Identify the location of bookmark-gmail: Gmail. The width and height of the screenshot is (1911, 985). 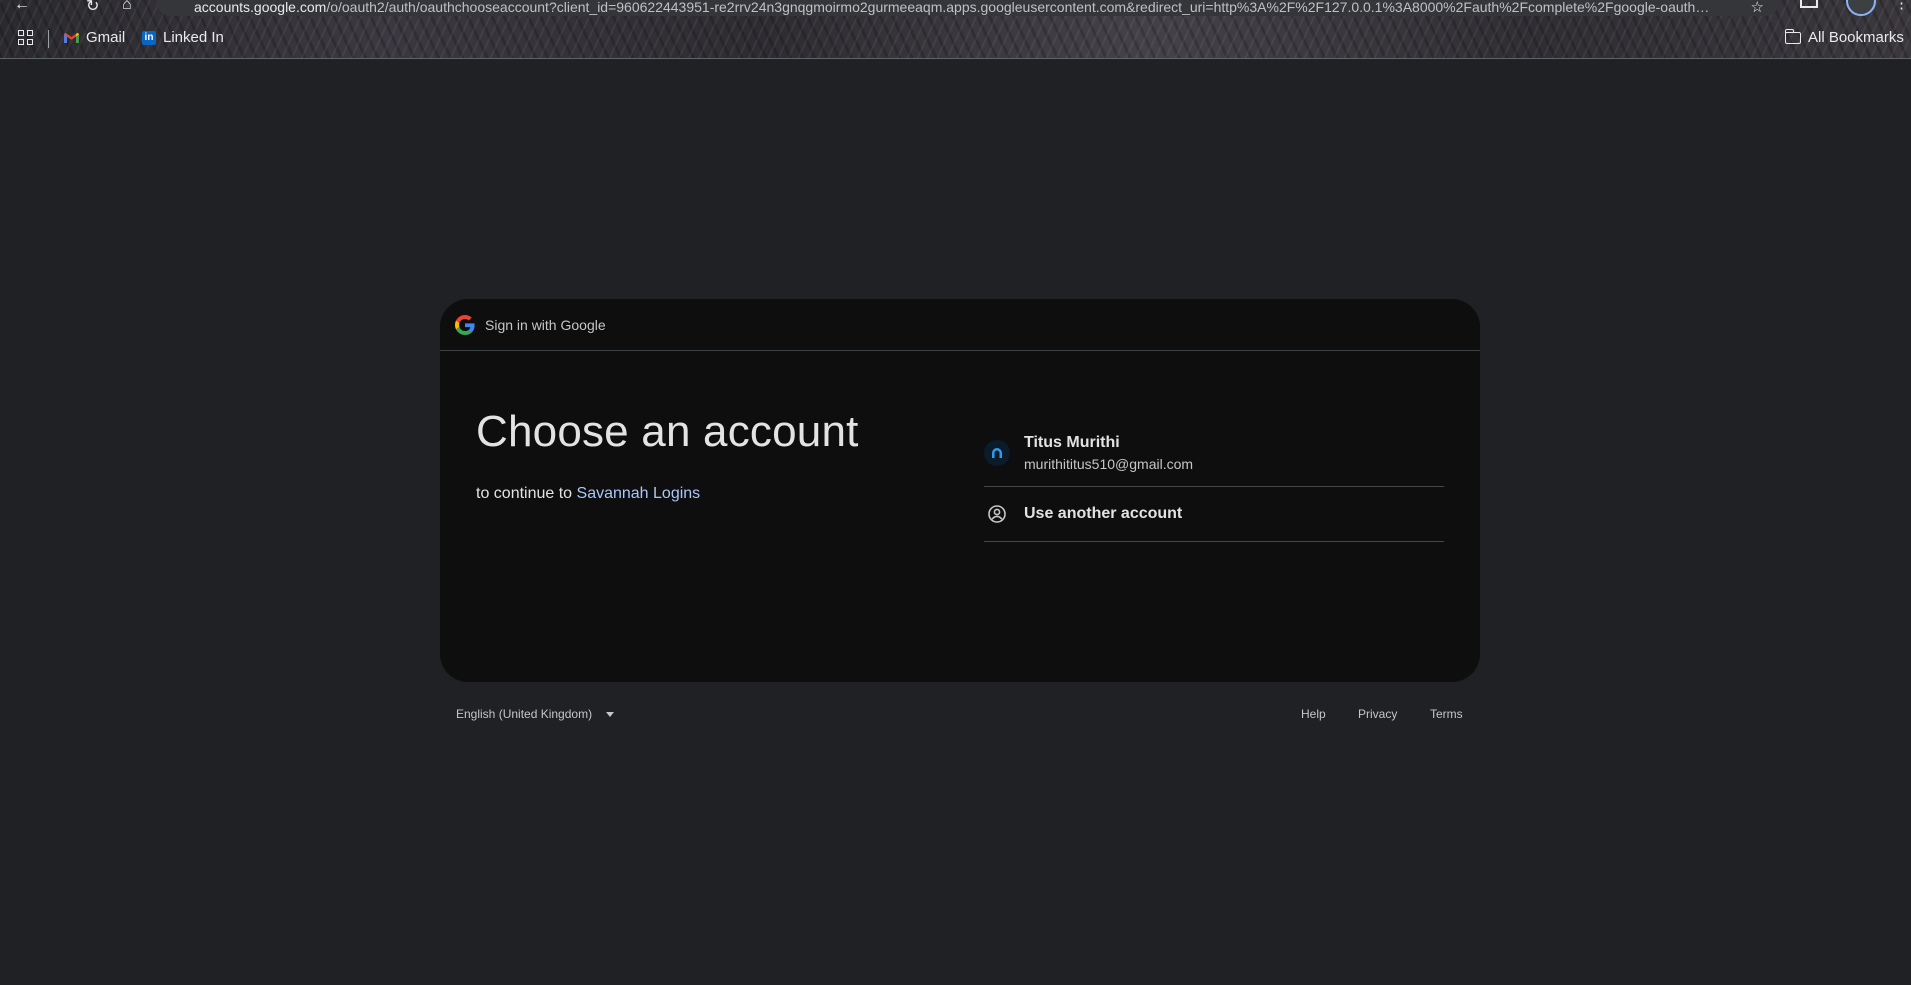
(94, 37).